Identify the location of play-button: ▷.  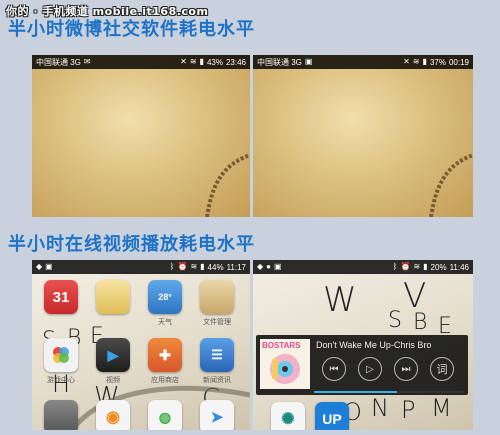
(370, 369).